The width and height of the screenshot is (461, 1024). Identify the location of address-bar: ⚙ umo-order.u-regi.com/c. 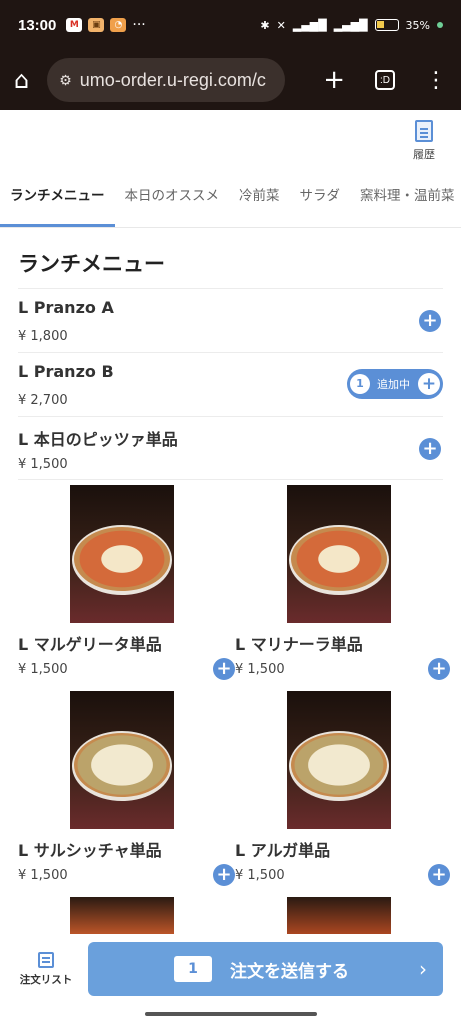
(166, 80).